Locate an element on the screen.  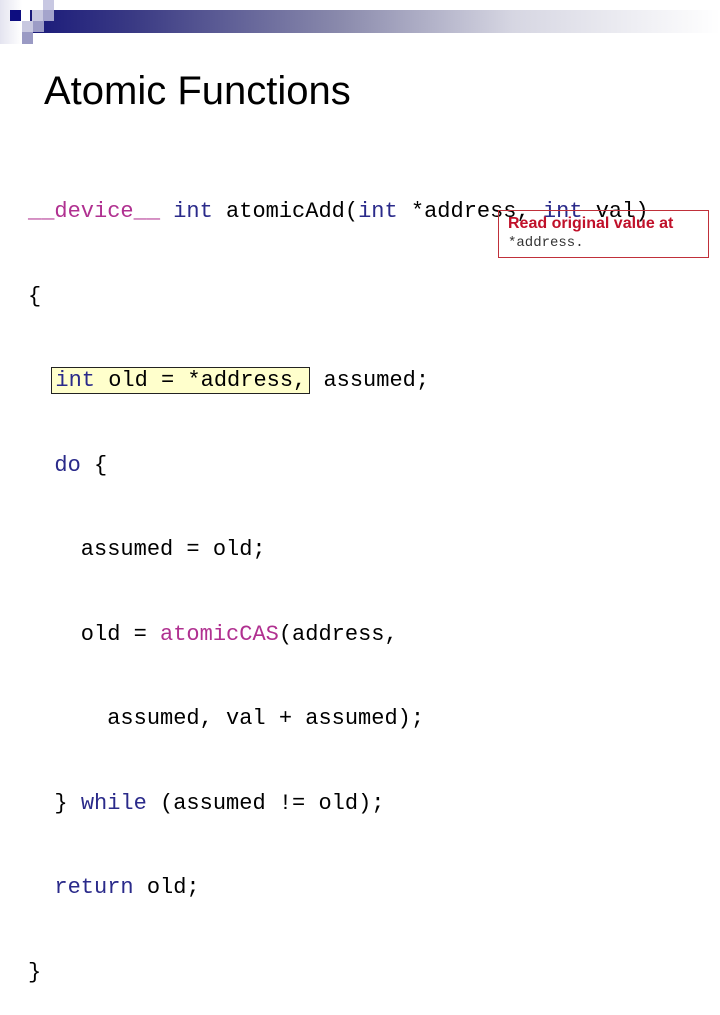
code-text: atomicAdd( is located at coordinates (285, 211).